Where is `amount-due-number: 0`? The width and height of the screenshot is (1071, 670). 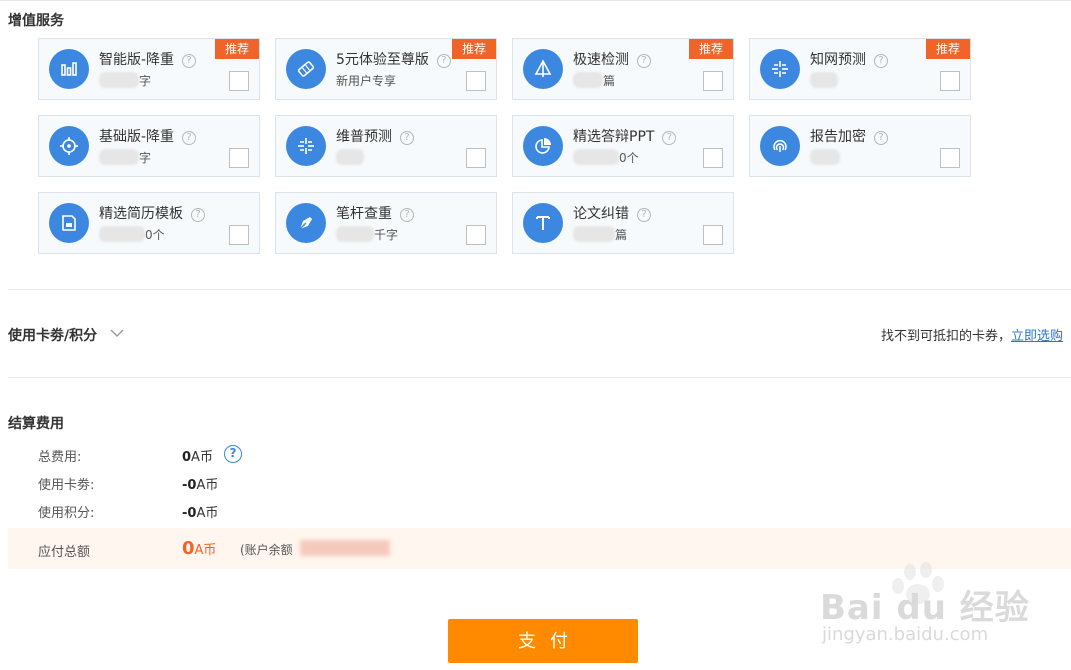 amount-due-number: 0 is located at coordinates (188, 548).